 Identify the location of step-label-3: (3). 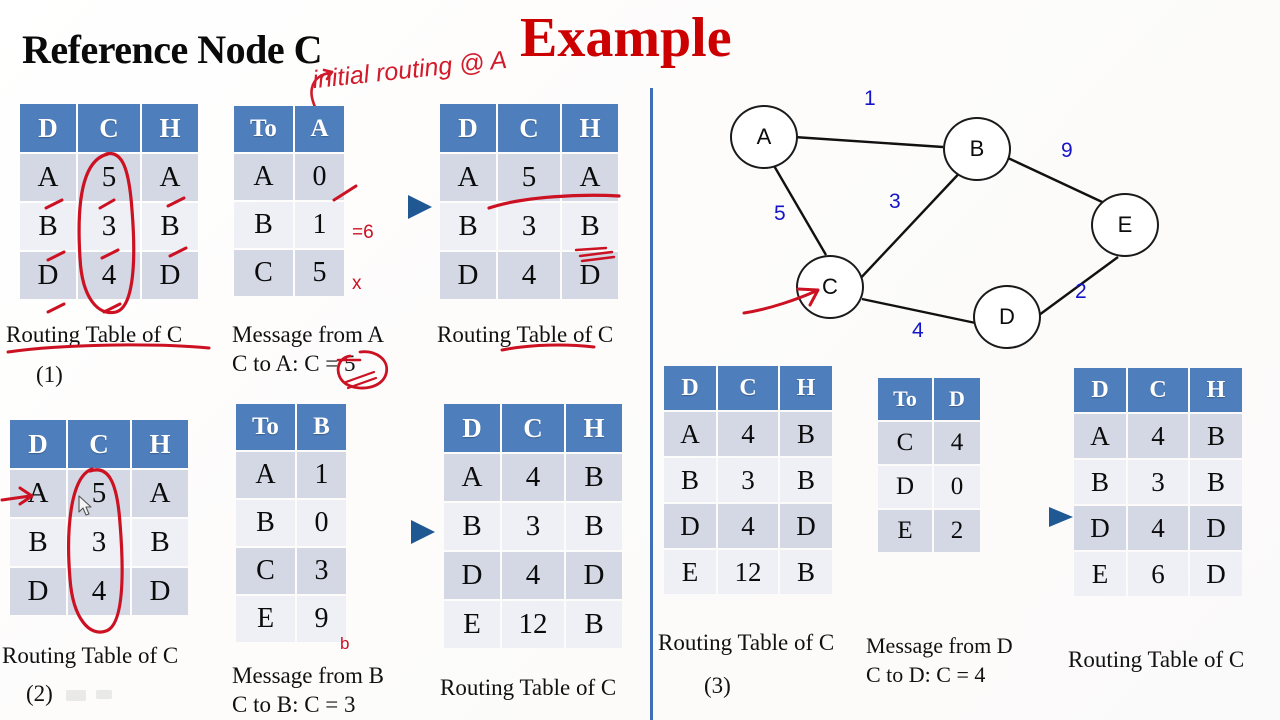
(717, 685).